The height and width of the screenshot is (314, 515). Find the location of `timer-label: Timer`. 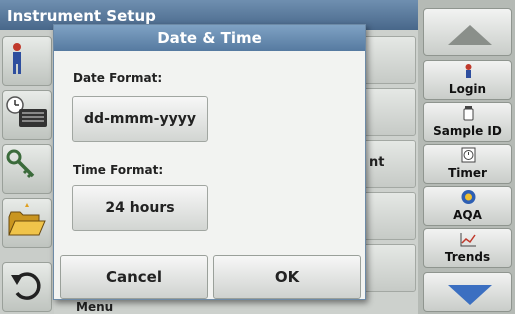

timer-label: Timer is located at coordinates (467, 173).